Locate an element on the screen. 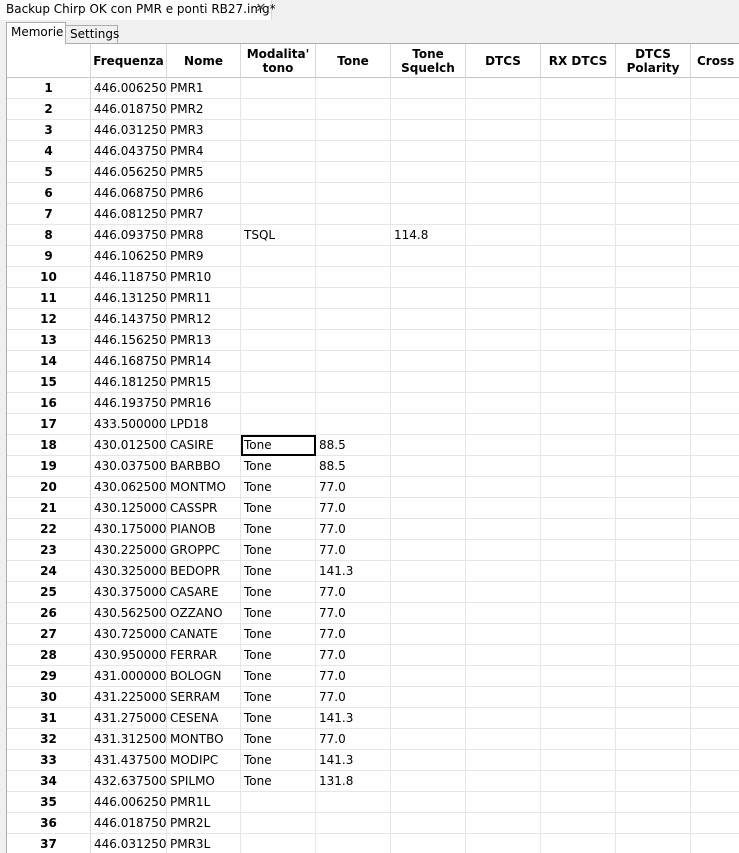  table-row: 31 431.275000 CESENA Tone 141.3 is located at coordinates (373, 718).